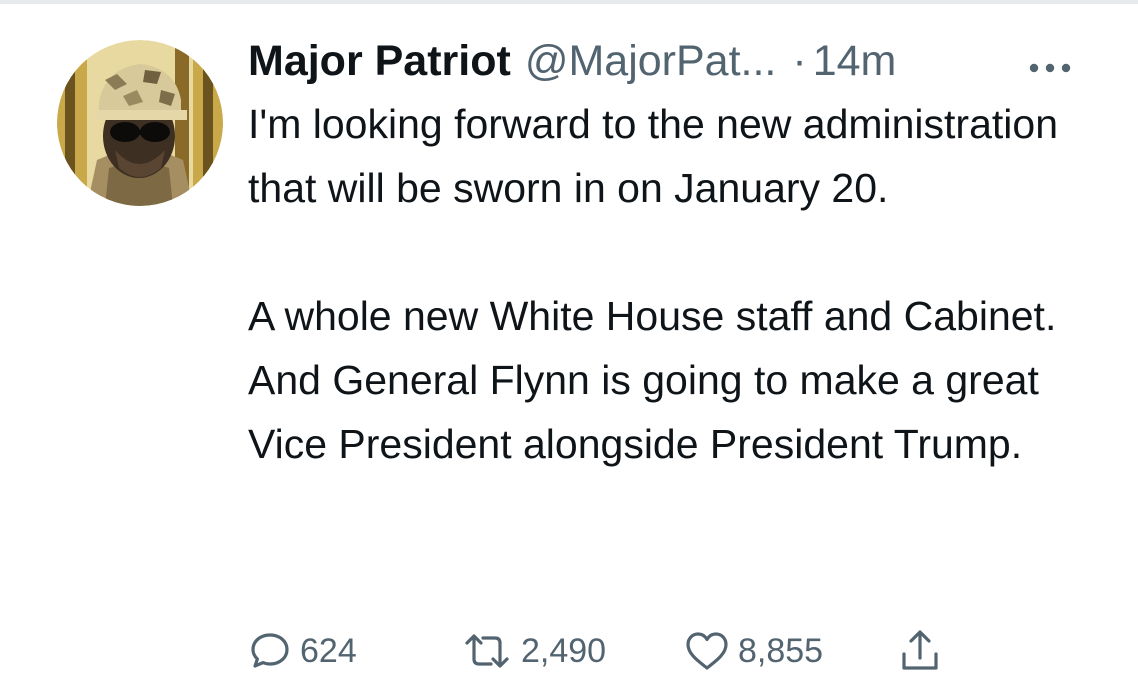  I want to click on share-icon, so click(920, 650).